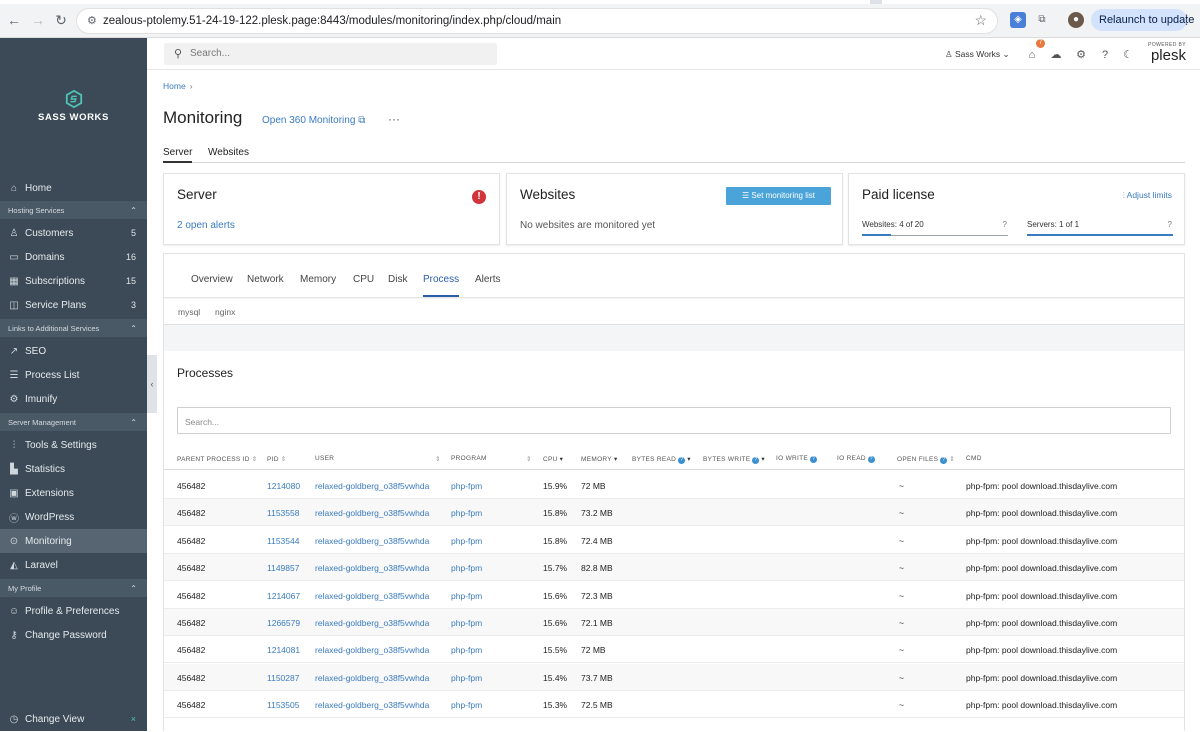 The image size is (1200, 732). What do you see at coordinates (73, 375) in the screenshot?
I see `sidebar-item-process-list: ☰ Process List` at bounding box center [73, 375].